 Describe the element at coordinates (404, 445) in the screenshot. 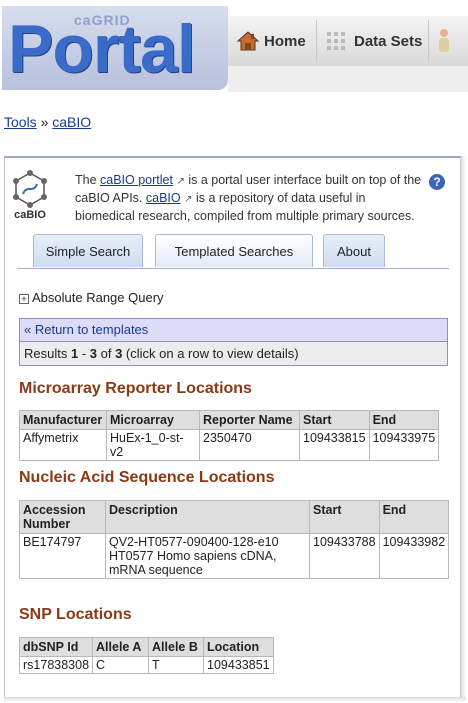

I see `table-cell: 109433975` at that location.